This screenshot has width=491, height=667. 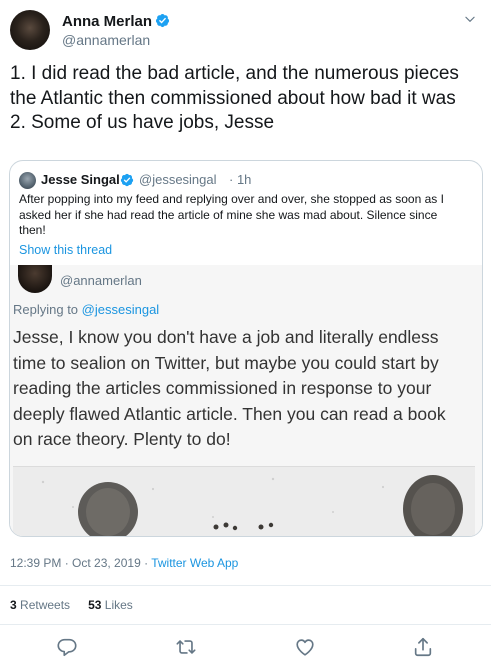 What do you see at coordinates (186, 647) in the screenshot?
I see `retweet-icon` at bounding box center [186, 647].